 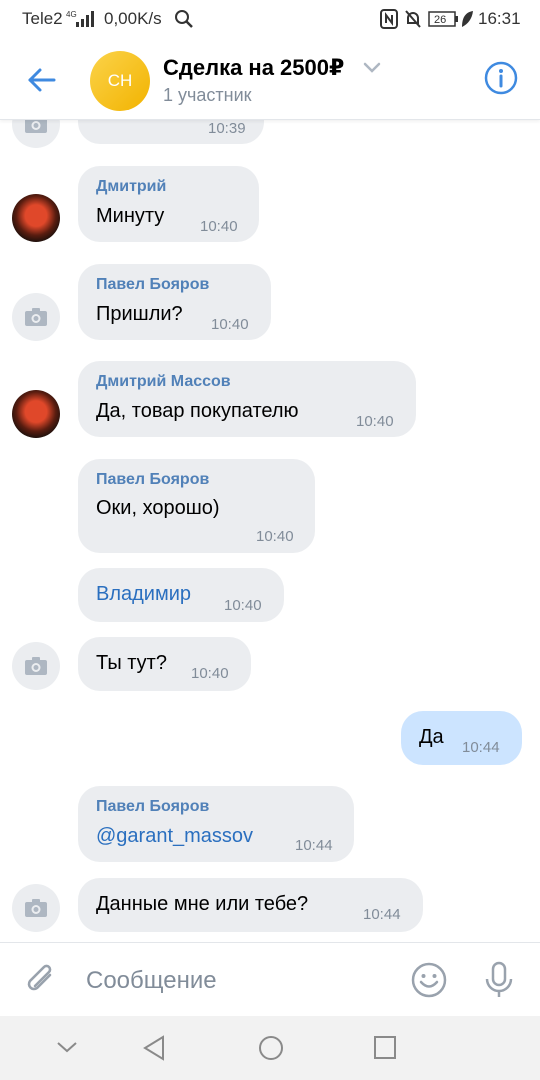 I want to click on hide-keyboard-icon, so click(x=67, y=1047).